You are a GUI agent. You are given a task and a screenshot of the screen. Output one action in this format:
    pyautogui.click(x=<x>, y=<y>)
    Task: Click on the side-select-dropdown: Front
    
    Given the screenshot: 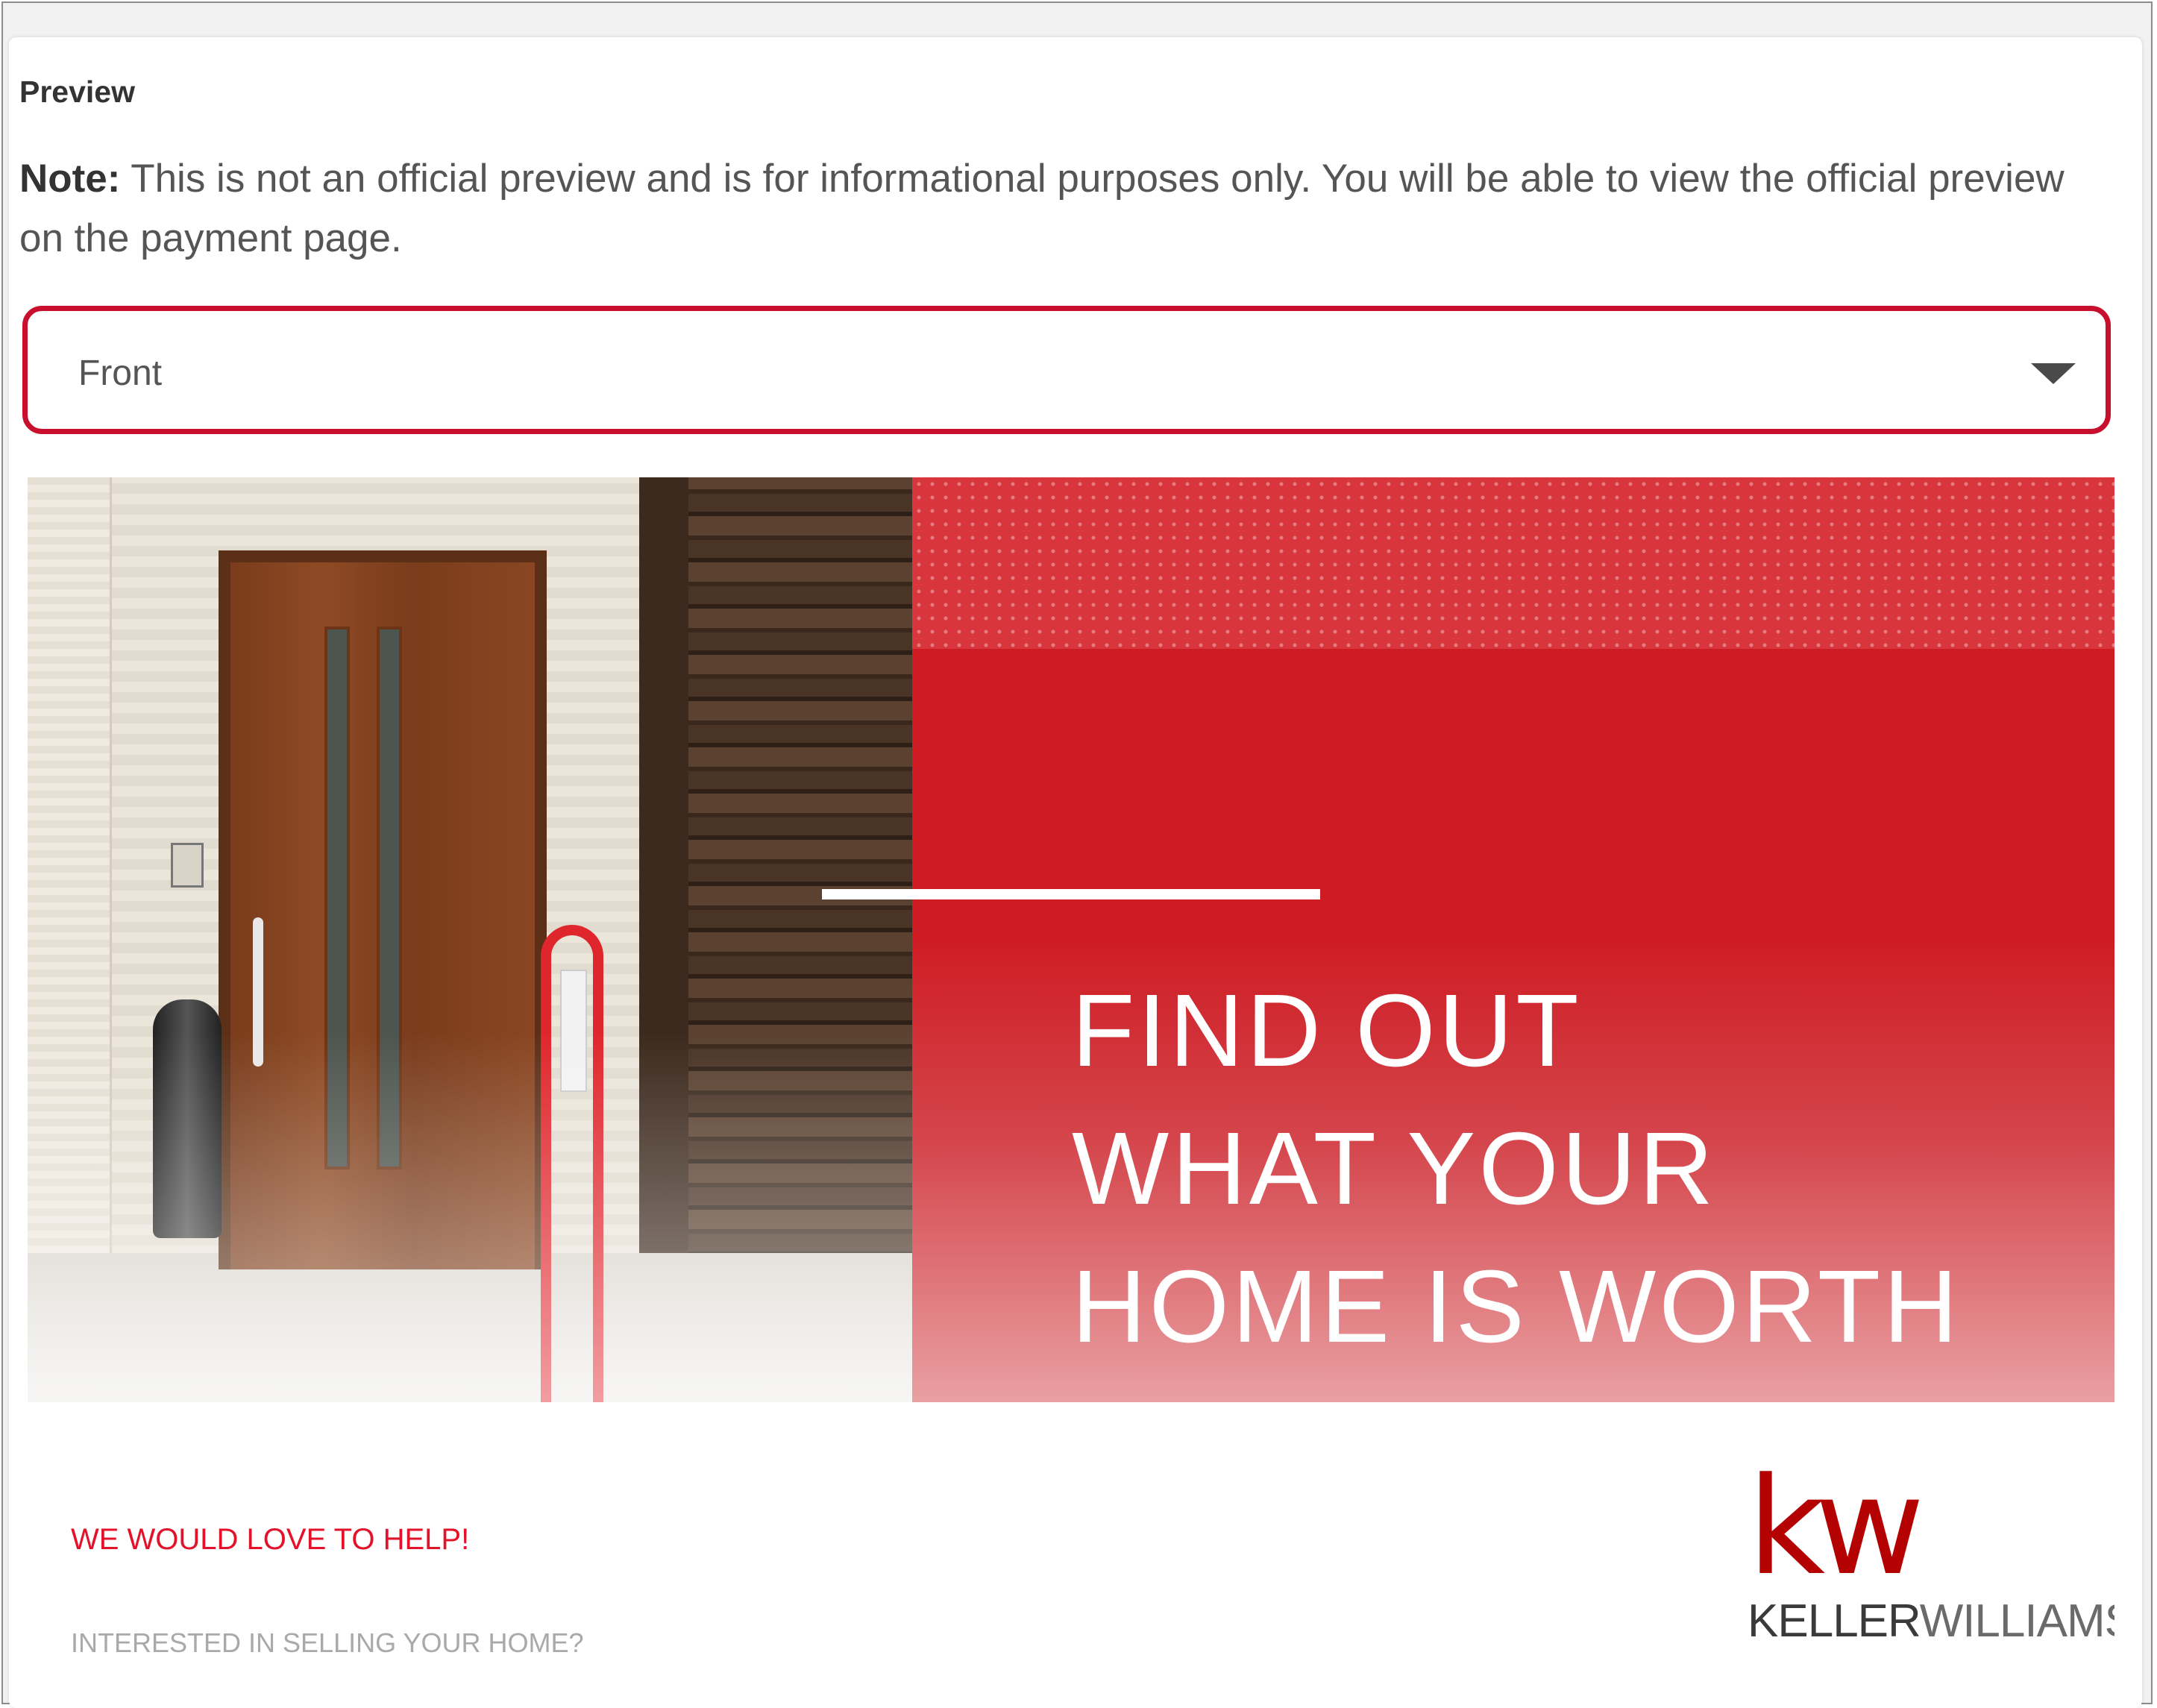 What is the action you would take?
    pyautogui.click(x=1066, y=370)
    